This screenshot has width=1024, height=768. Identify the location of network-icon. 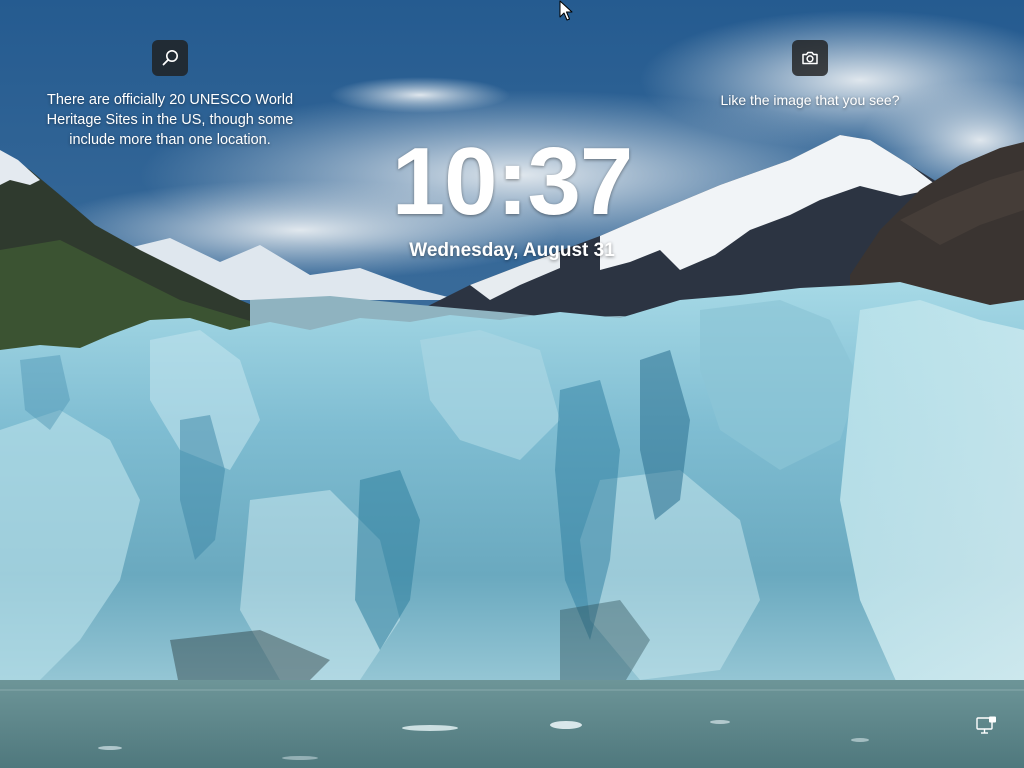
(986, 726).